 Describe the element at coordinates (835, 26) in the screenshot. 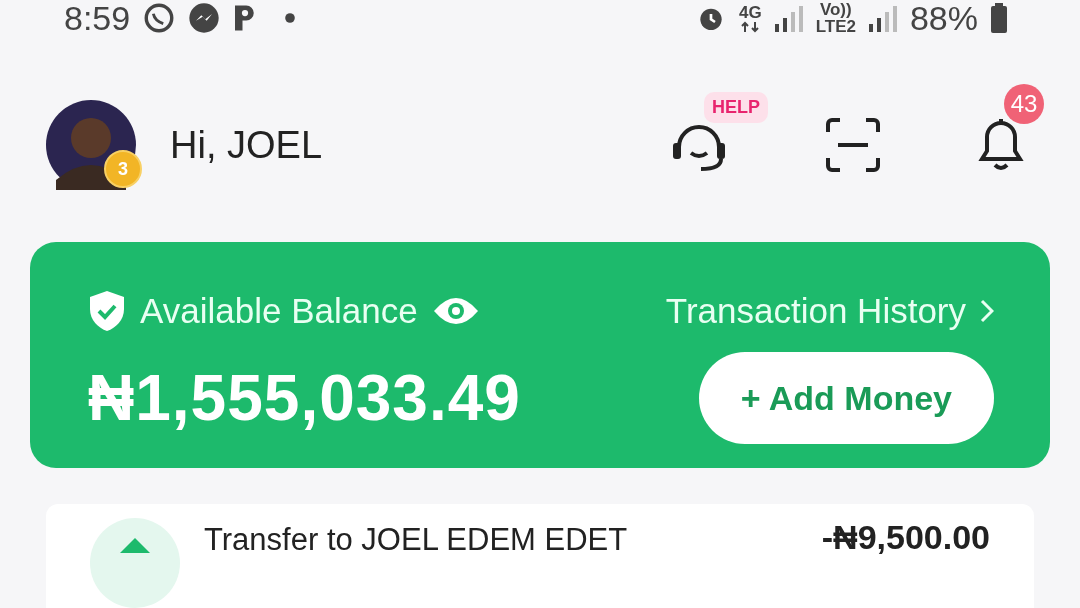

I see `lte-label: LTE2` at that location.